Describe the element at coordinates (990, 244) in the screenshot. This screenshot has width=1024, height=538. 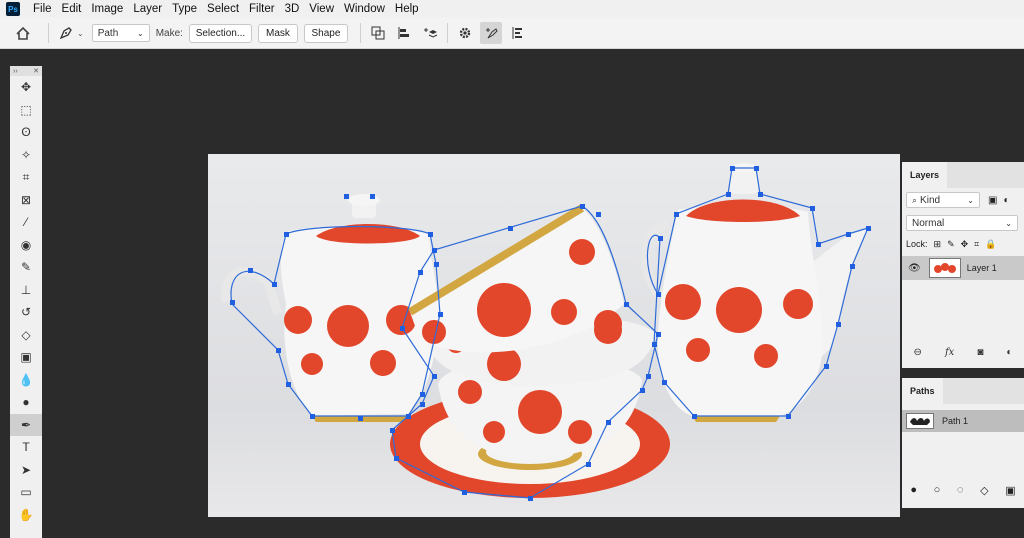
I see `lock-all-icon: 🔒` at that location.